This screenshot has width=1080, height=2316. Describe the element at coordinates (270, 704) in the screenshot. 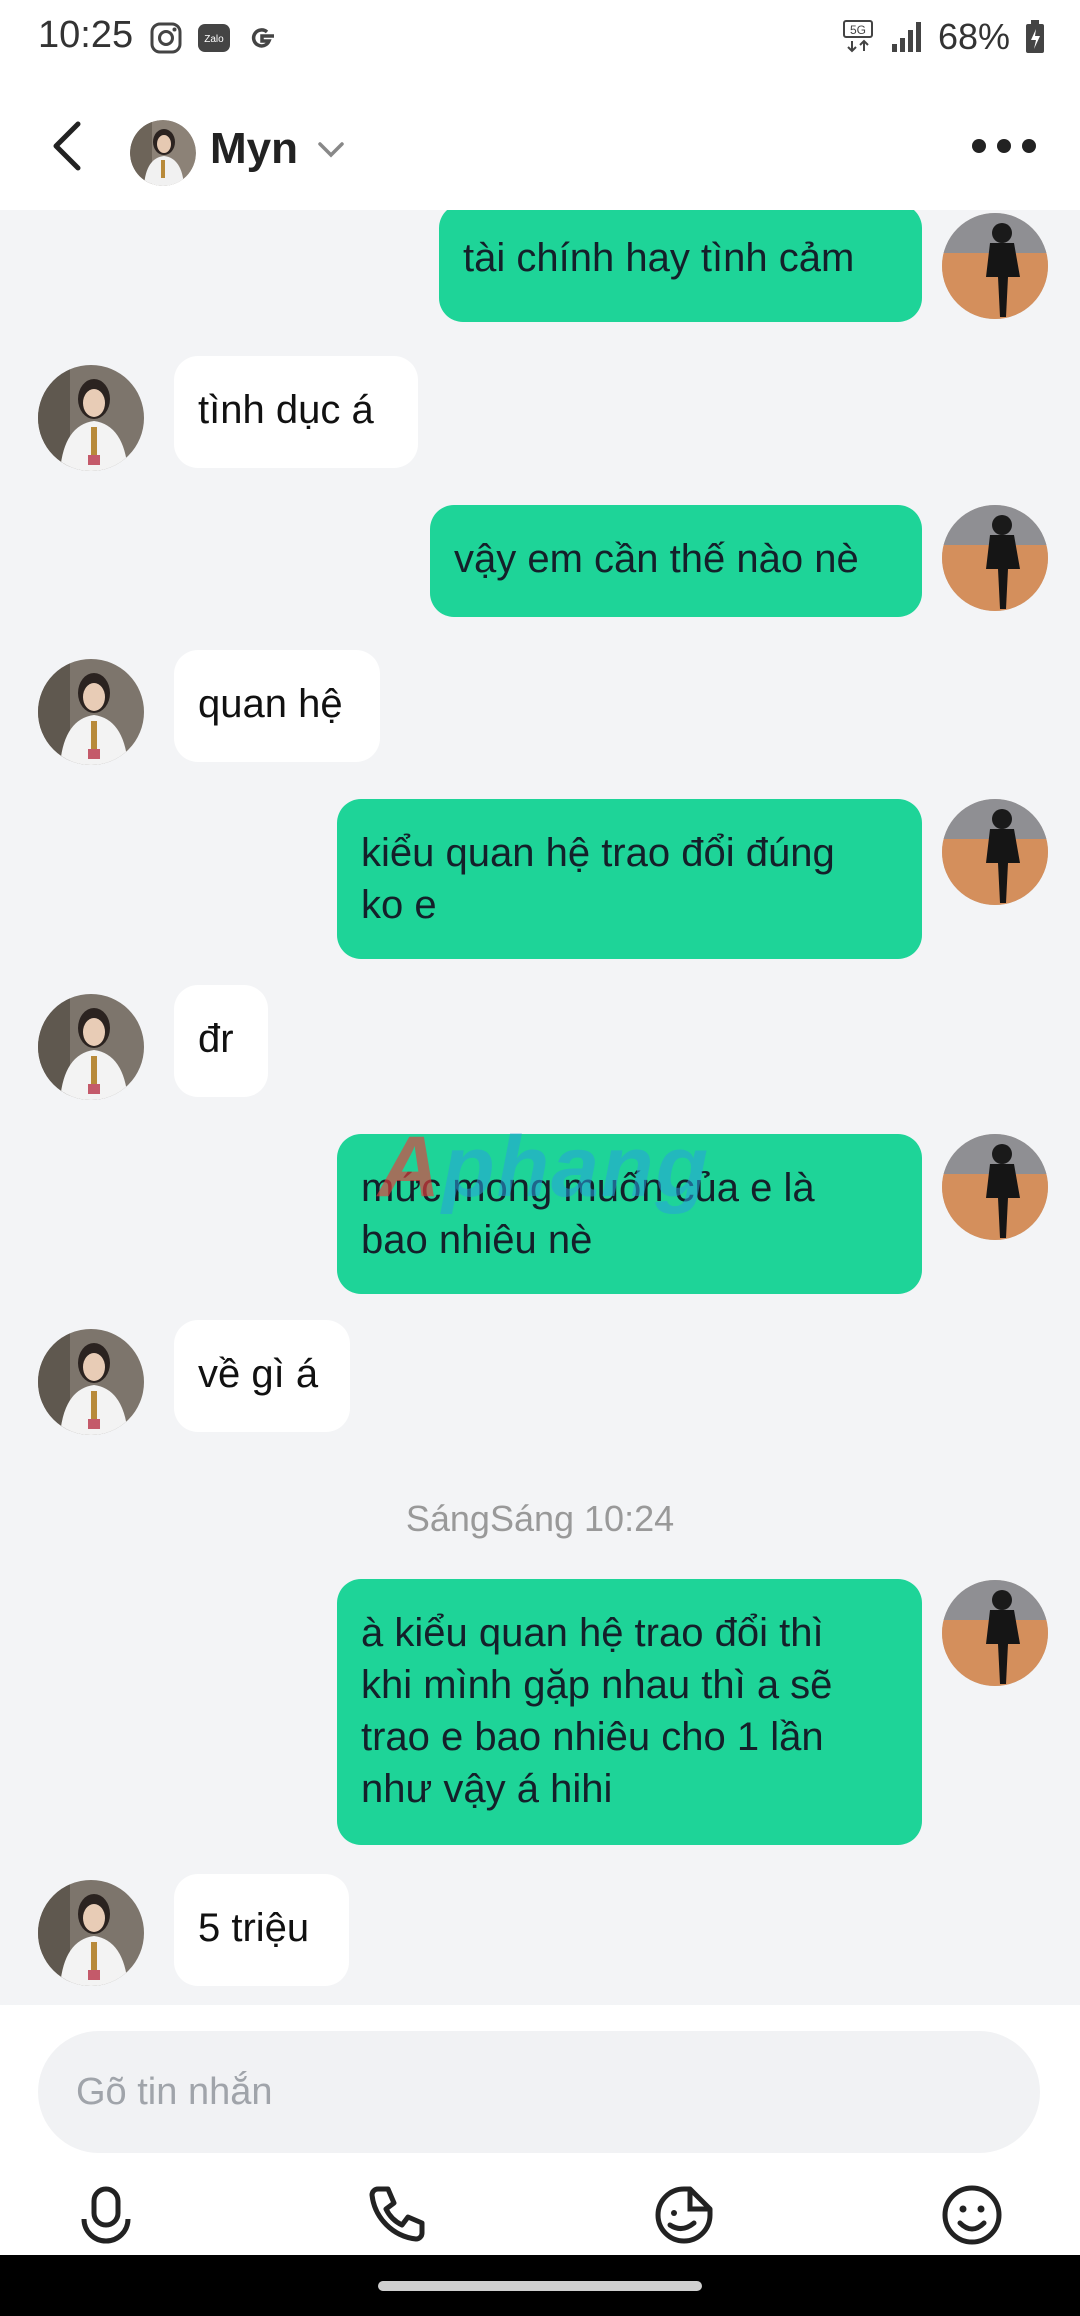

I see `message-text: quan hệ` at that location.